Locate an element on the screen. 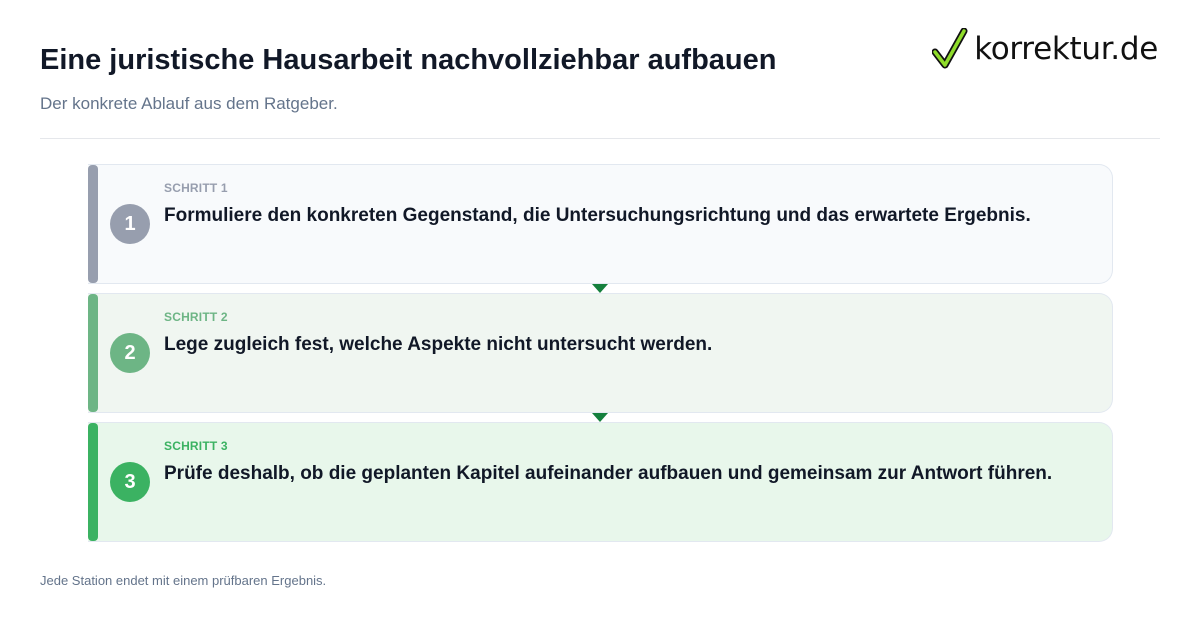  brand-logo: korrektur.de is located at coordinates (1045, 49).